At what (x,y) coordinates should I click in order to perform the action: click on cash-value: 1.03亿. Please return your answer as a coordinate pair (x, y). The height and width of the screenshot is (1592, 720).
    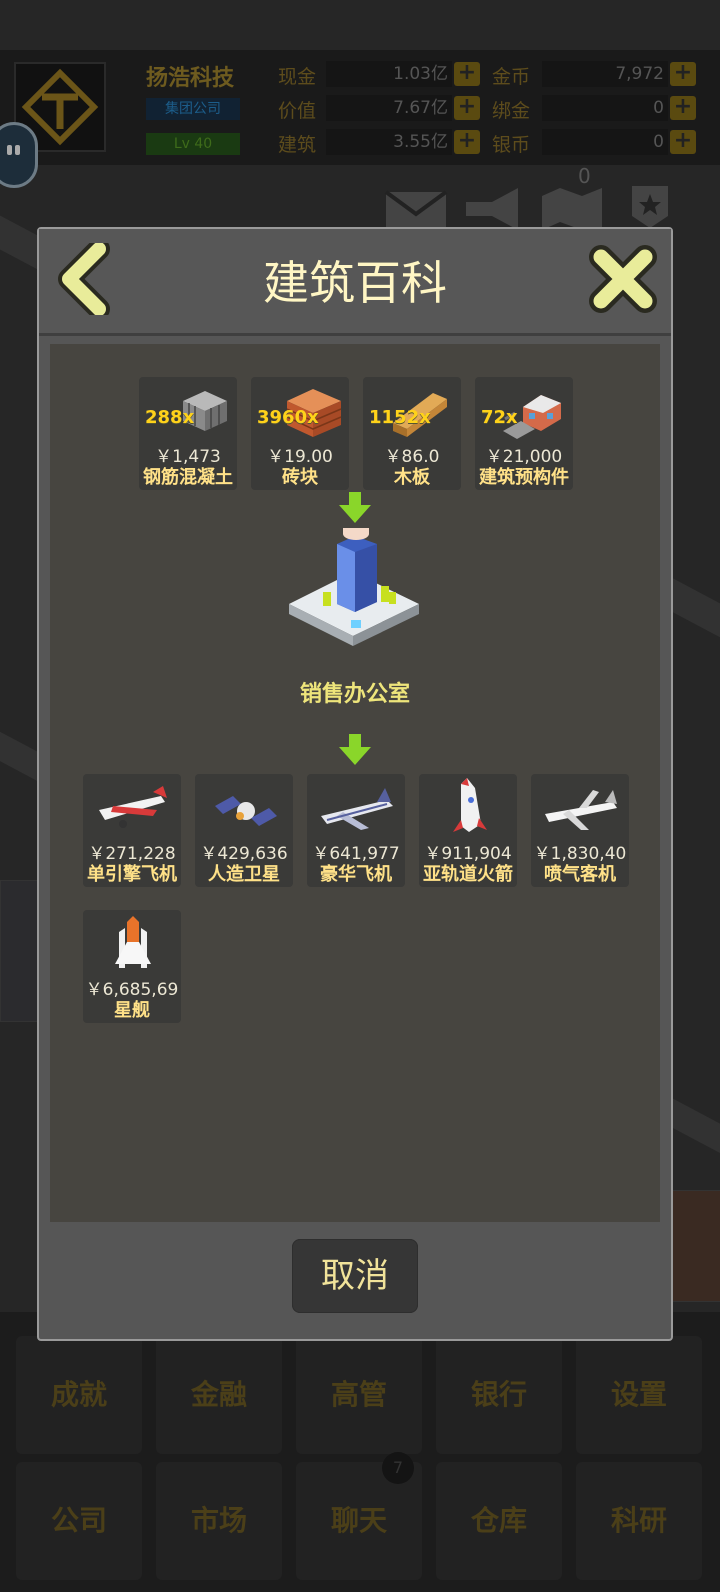
    Looking at the image, I should click on (389, 74).